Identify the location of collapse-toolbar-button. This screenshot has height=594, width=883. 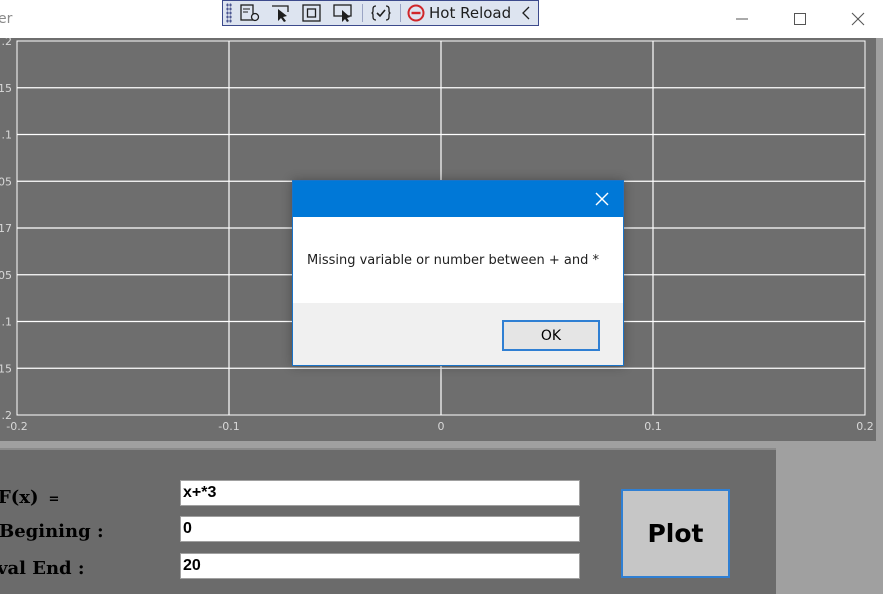
(526, 13).